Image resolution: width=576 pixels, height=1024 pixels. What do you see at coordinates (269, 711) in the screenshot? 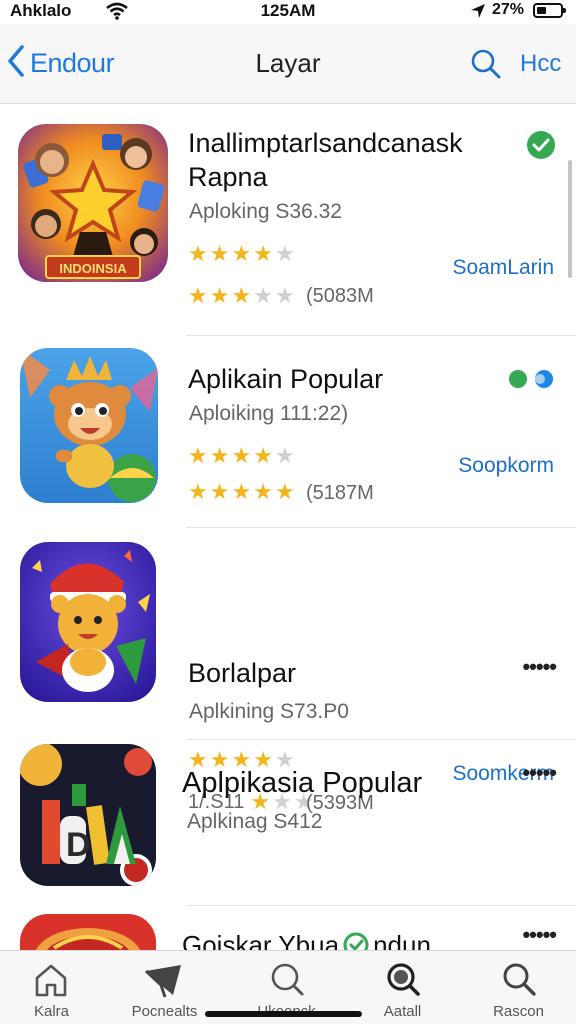
I see `app-subtitle: Aplkining S73.P0` at bounding box center [269, 711].